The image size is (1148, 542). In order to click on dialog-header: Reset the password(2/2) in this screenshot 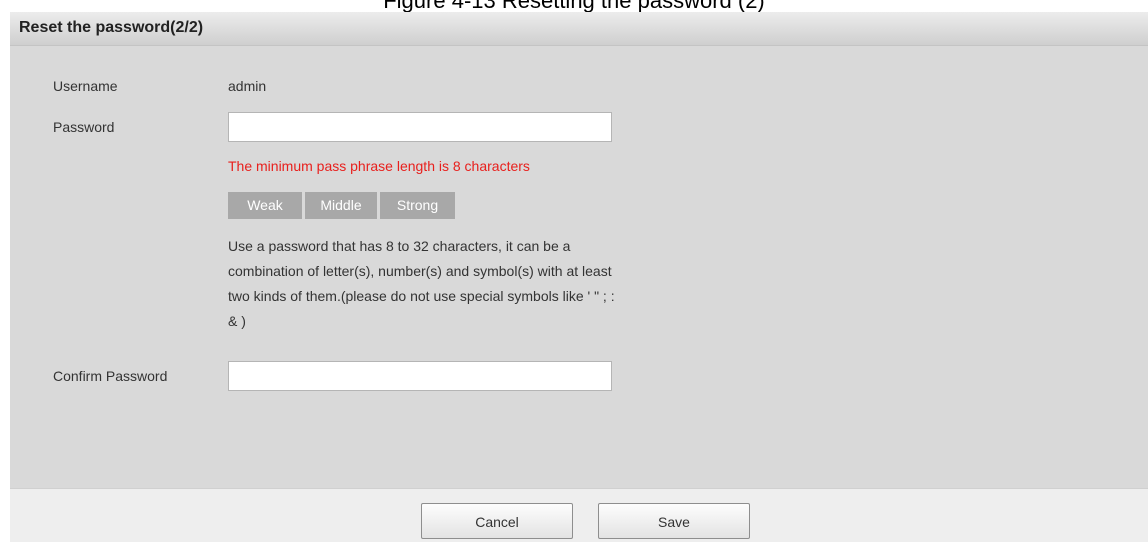, I will do `click(579, 29)`.